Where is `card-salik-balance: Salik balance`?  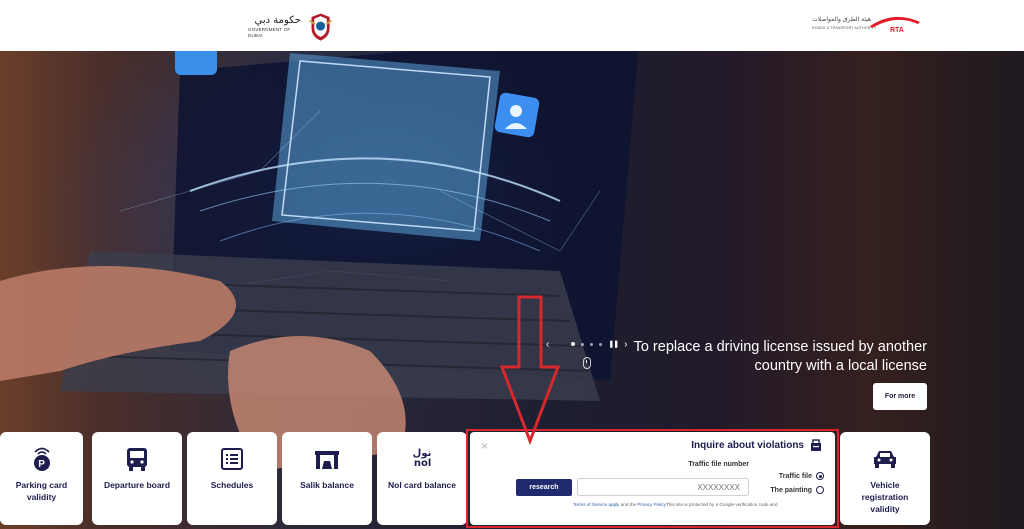 card-salik-balance: Salik balance is located at coordinates (327, 478).